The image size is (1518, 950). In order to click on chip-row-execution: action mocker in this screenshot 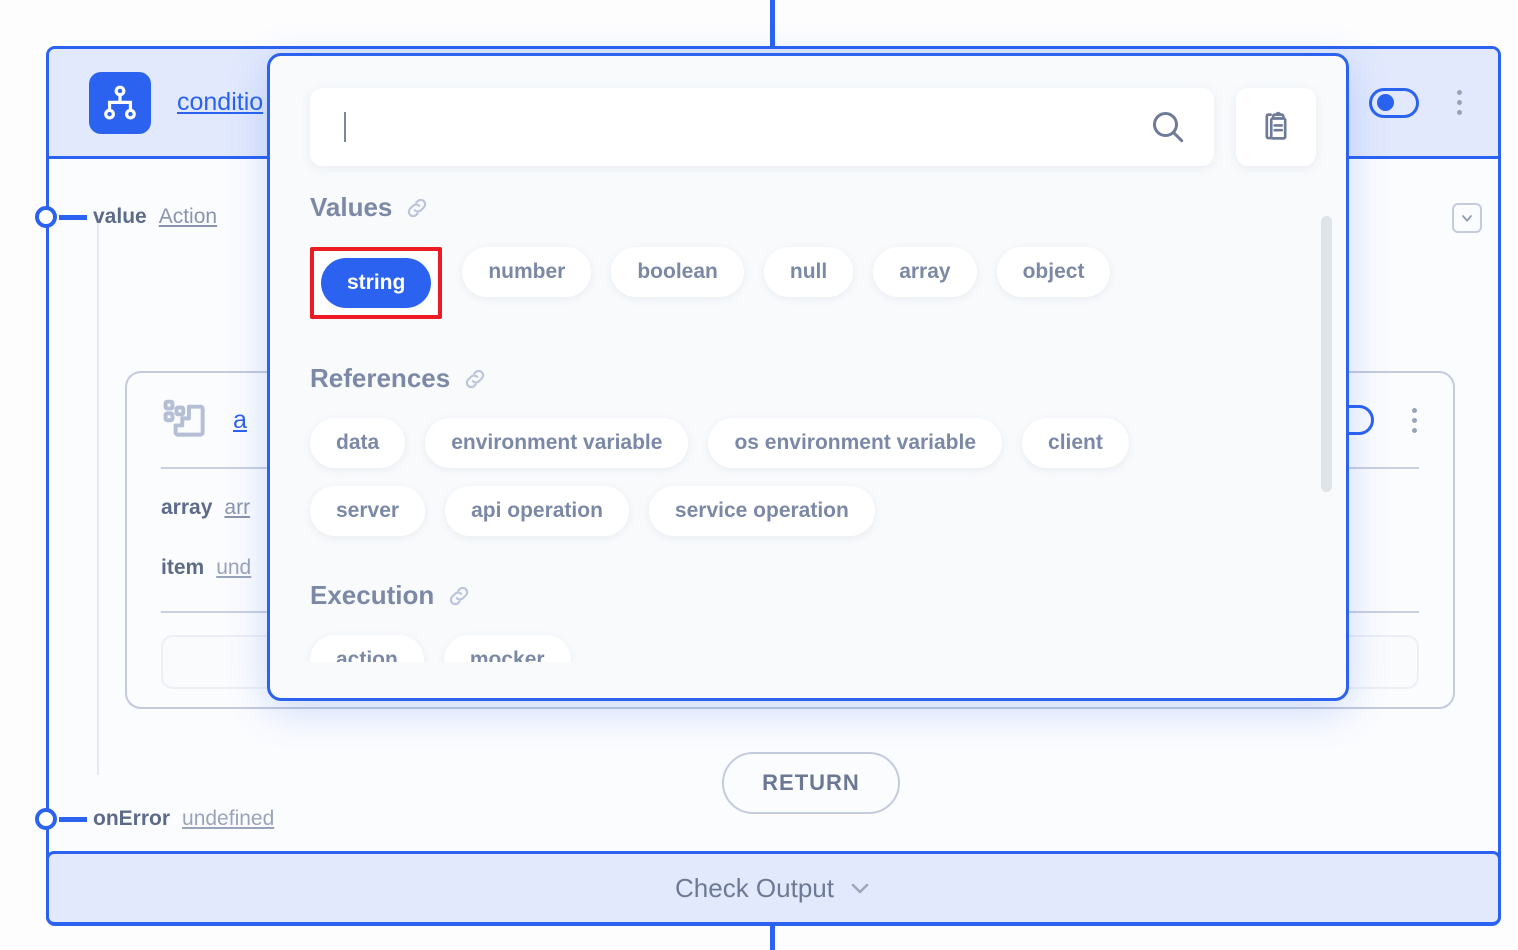, I will do `click(808, 648)`.